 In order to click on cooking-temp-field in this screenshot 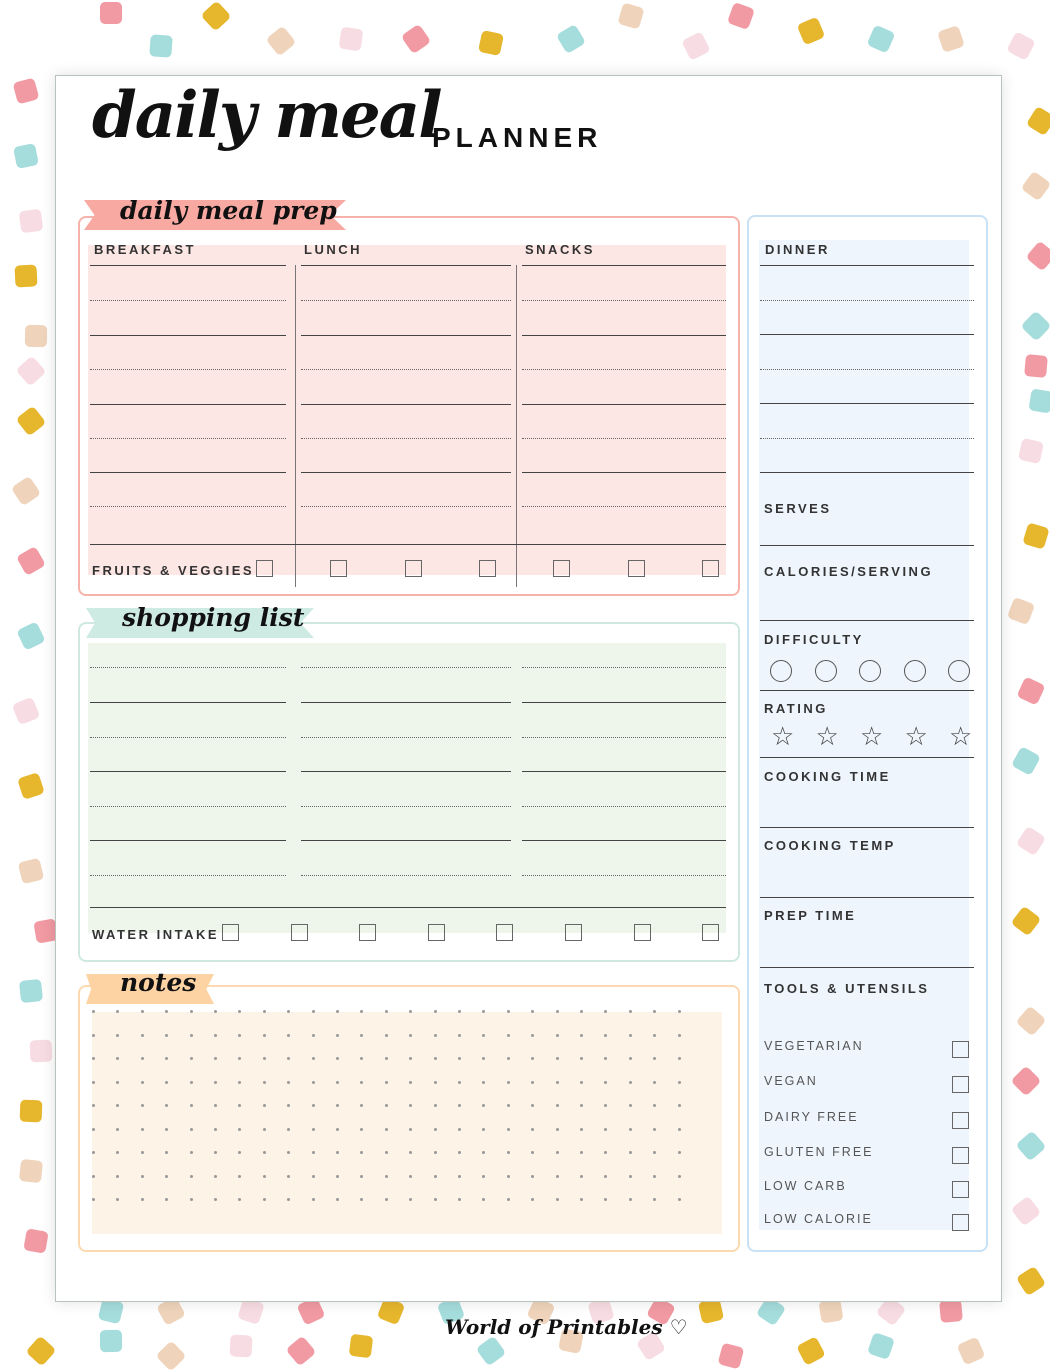, I will do `click(867, 897)`.